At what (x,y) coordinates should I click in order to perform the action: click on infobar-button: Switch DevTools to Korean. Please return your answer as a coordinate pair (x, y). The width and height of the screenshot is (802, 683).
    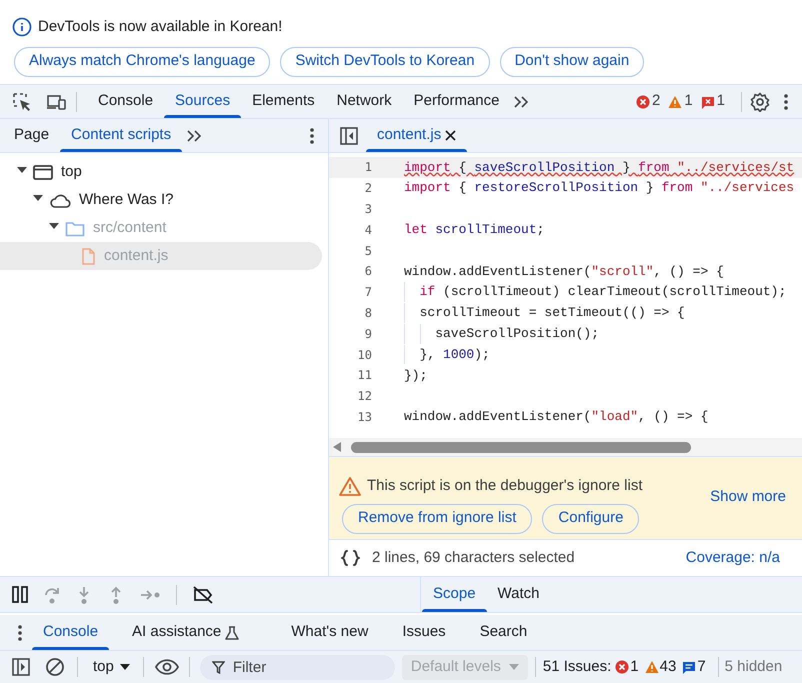
    Looking at the image, I should click on (385, 61).